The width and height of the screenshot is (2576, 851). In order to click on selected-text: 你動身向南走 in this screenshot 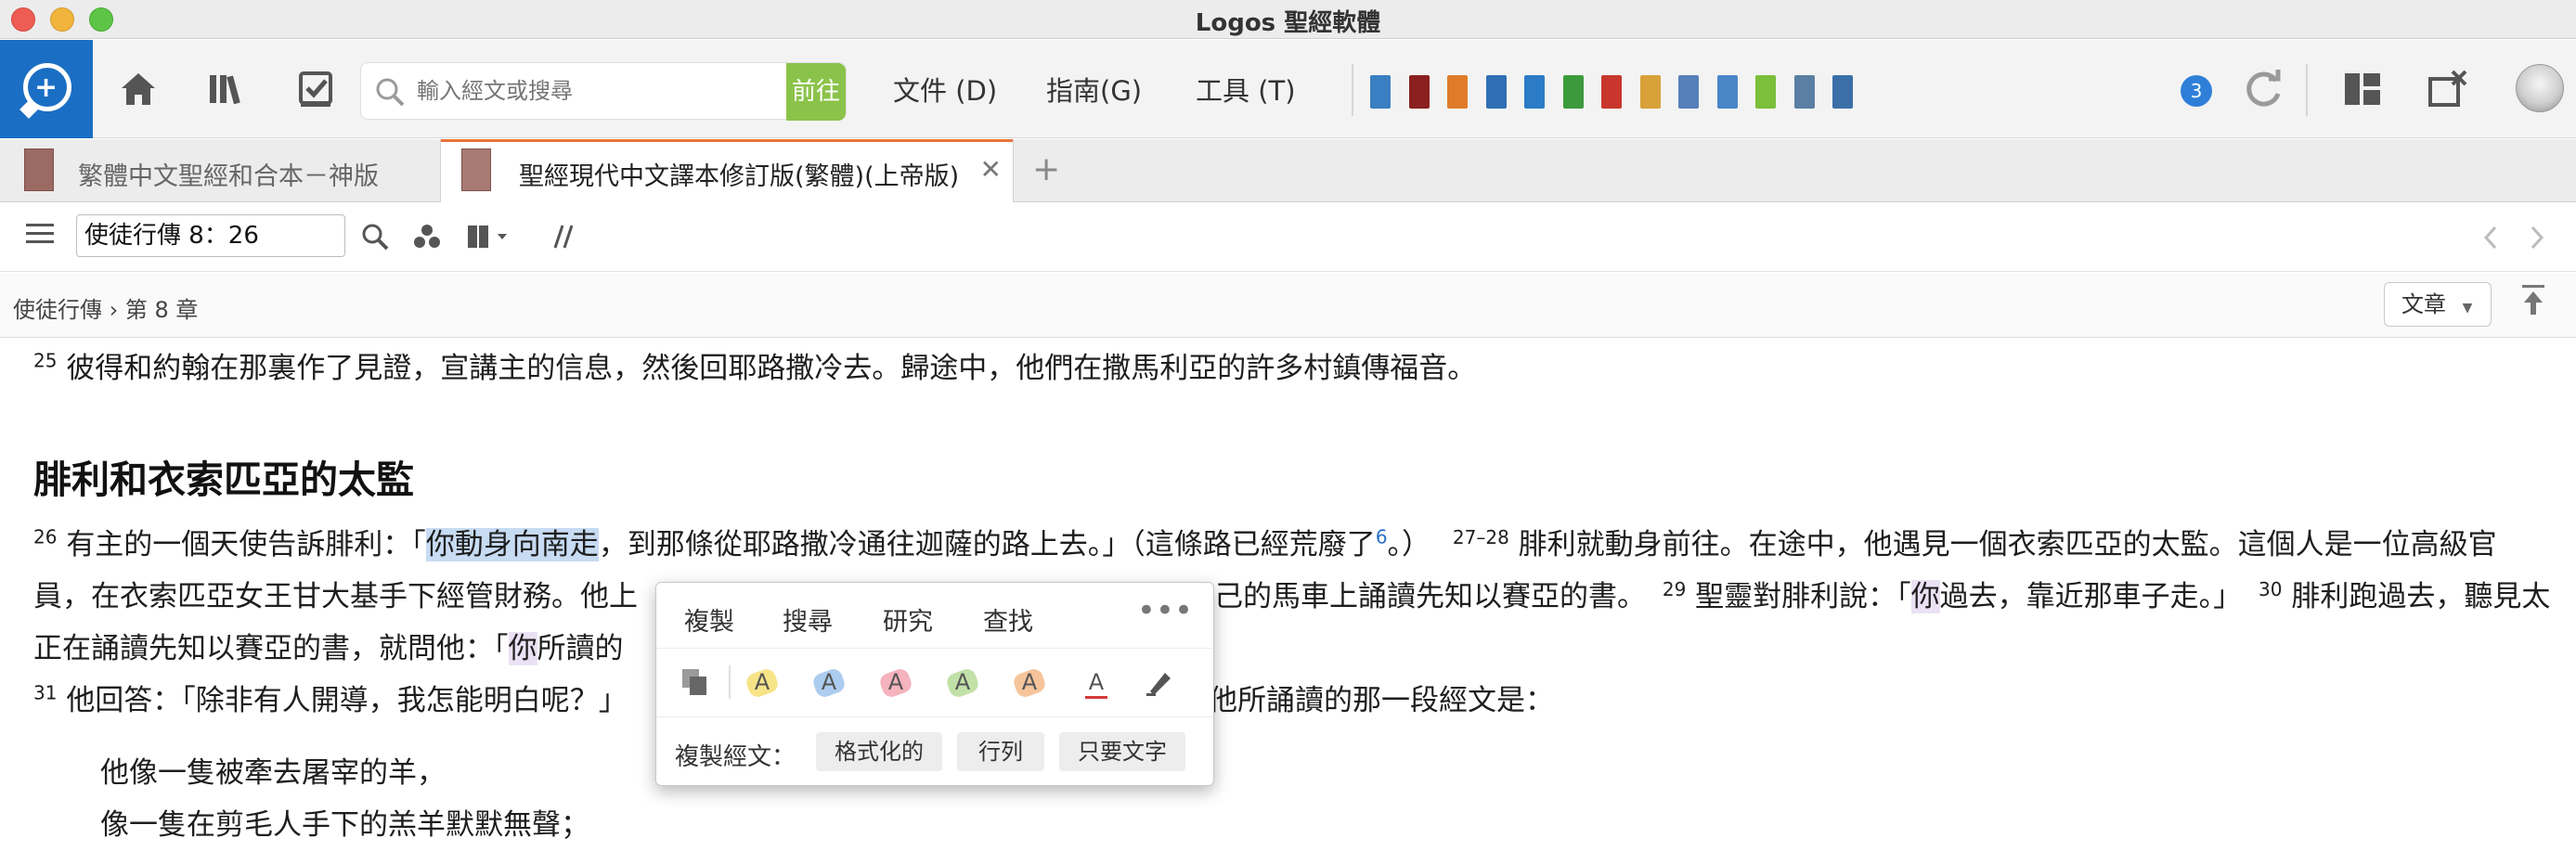, I will do `click(512, 544)`.